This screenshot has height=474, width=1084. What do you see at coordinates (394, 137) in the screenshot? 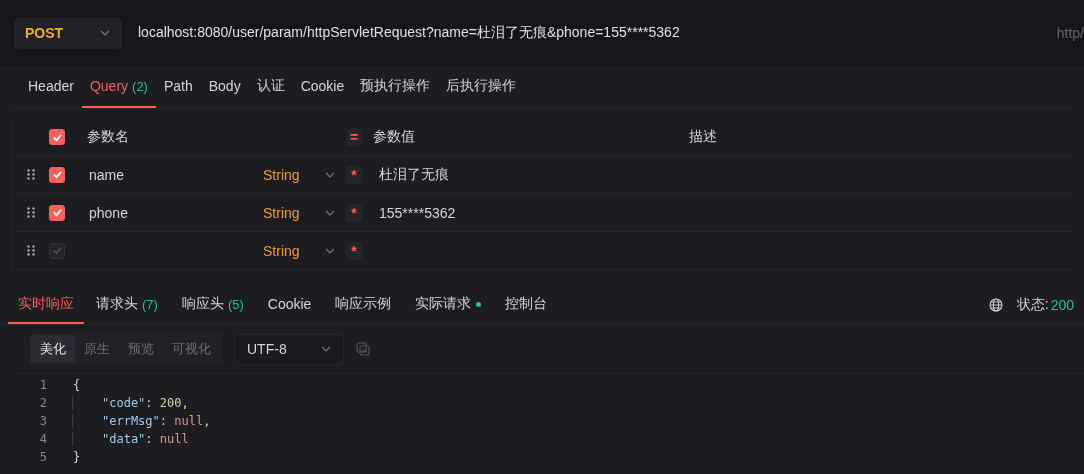
I see `column-header: 参数值` at bounding box center [394, 137].